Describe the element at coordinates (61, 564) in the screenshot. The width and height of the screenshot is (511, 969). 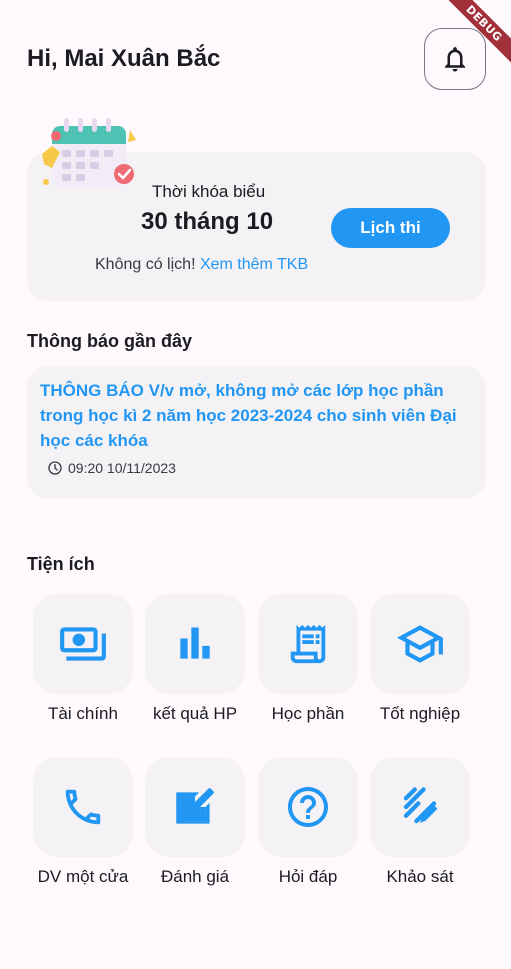
I see `utilities-section-title: Tiện ích` at that location.